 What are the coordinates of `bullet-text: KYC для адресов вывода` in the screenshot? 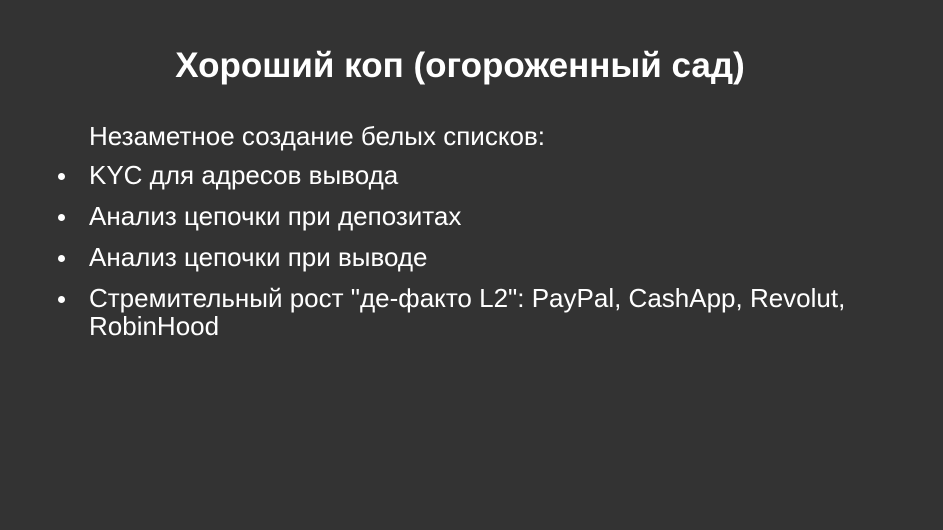 It's located at (244, 175).